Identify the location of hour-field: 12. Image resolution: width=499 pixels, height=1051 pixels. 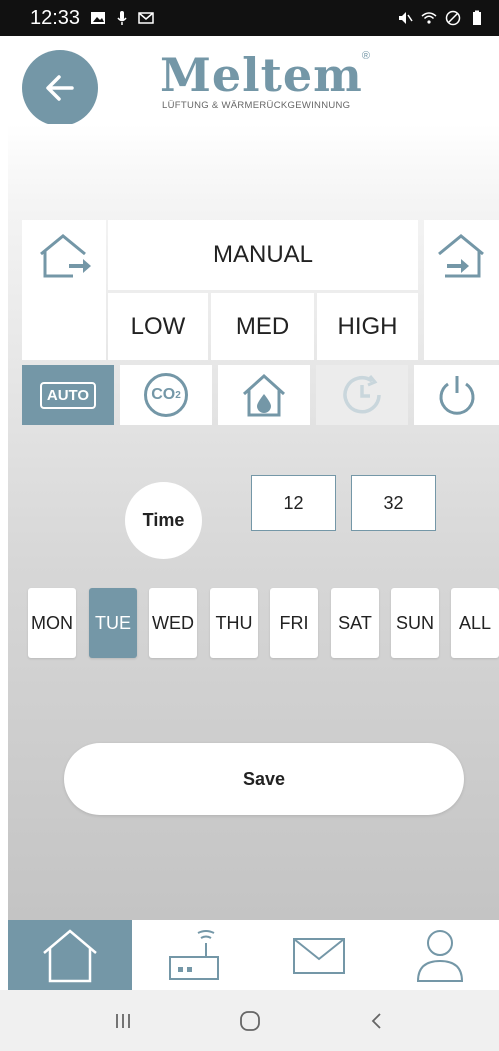
(293, 503).